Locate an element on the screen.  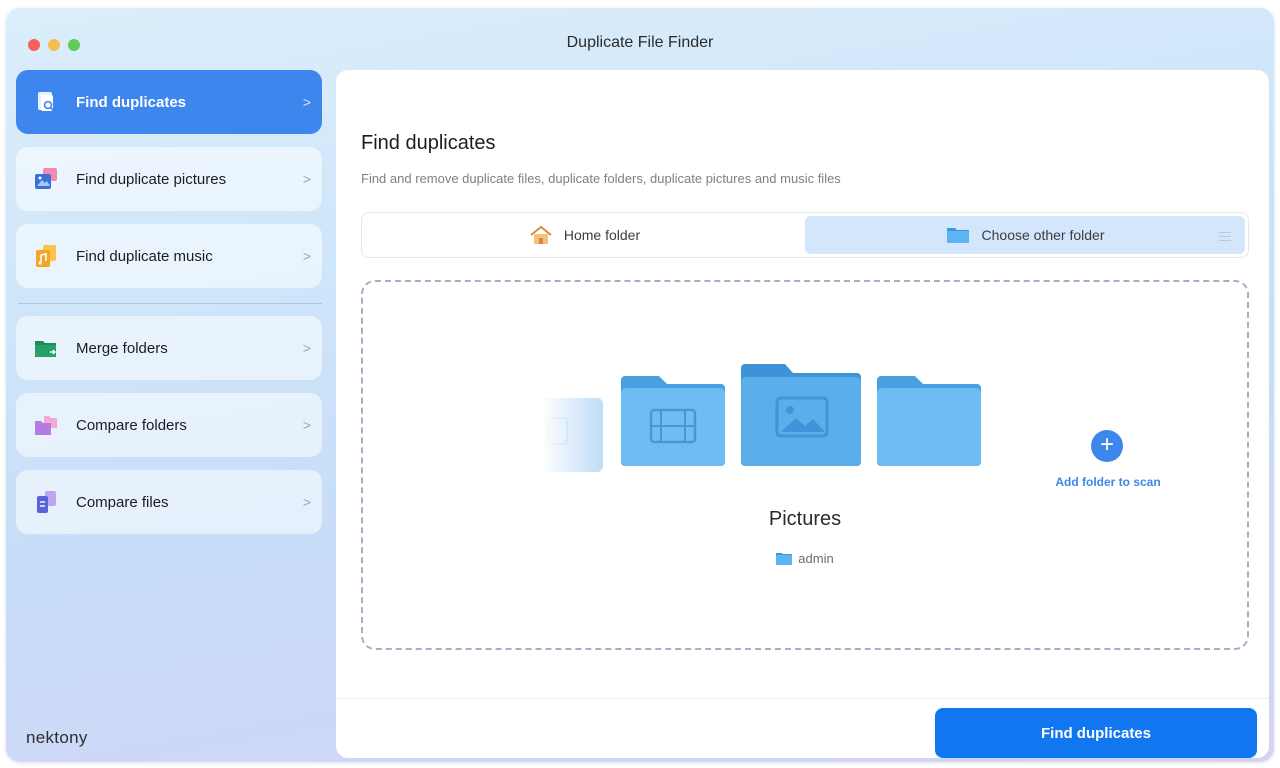
movies-folder-icon is located at coordinates (673, 421).